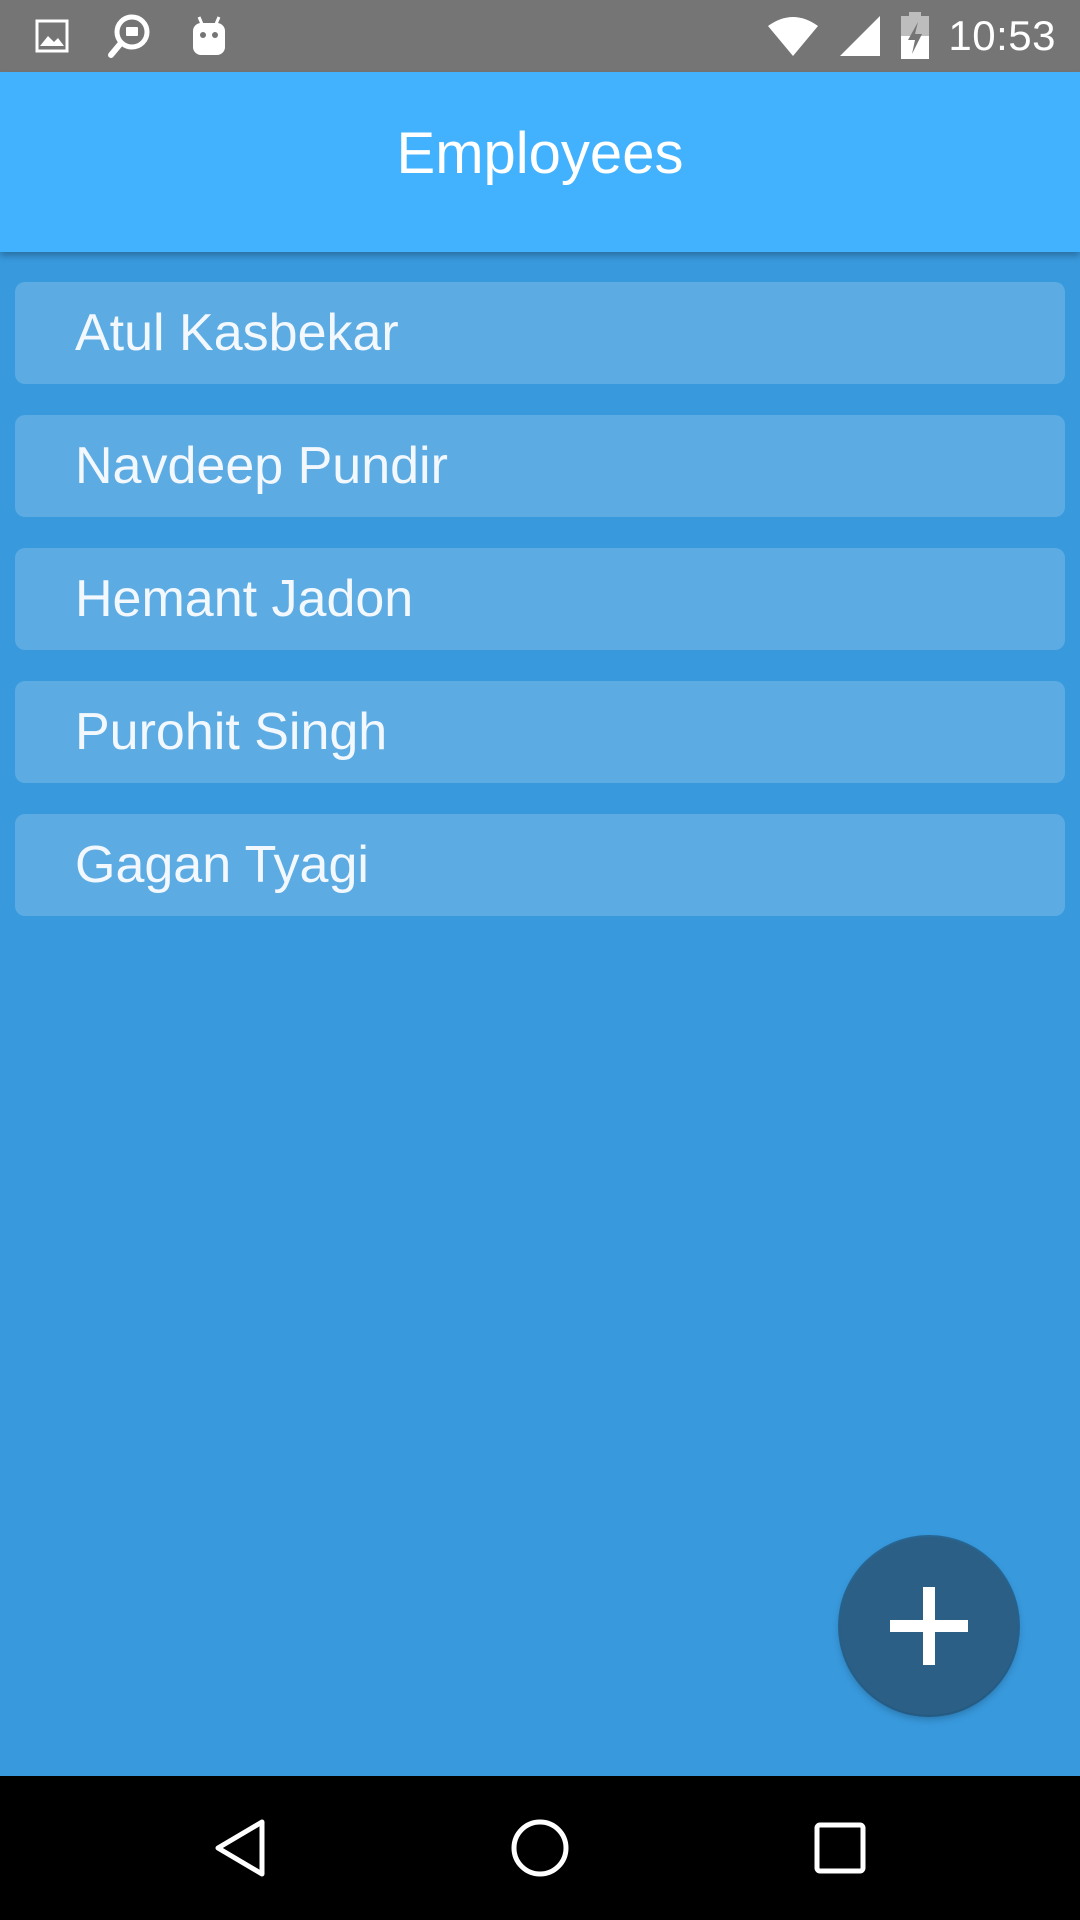  What do you see at coordinates (540, 333) in the screenshot?
I see `list-item: Atul Kasbekar` at bounding box center [540, 333].